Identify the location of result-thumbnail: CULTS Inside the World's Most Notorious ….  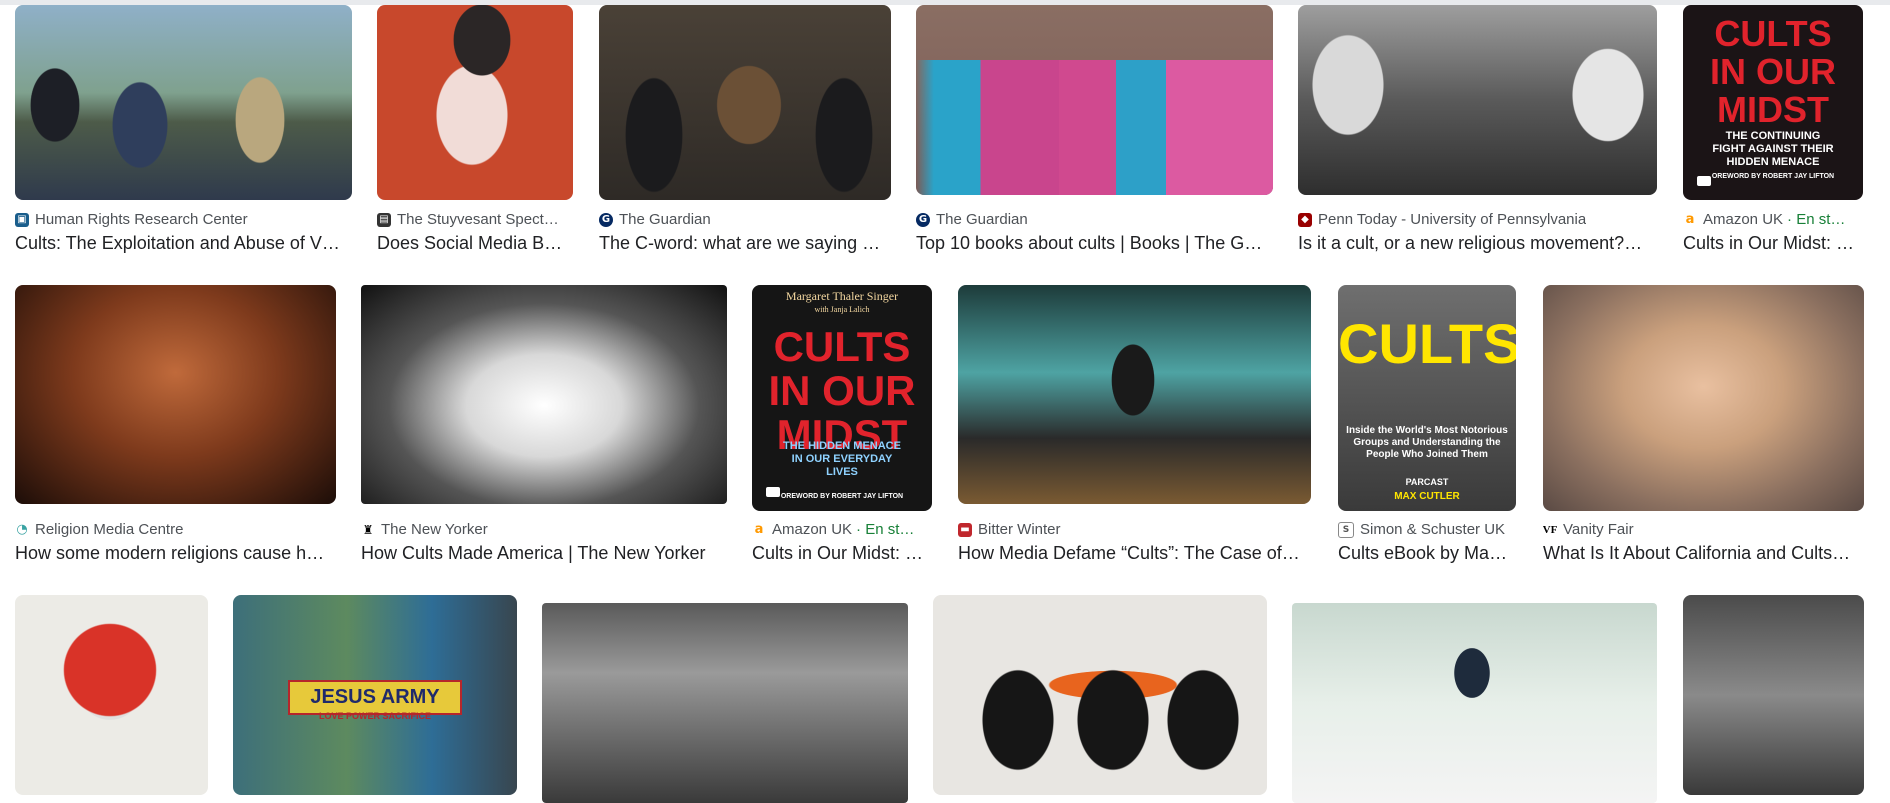
(1427, 398).